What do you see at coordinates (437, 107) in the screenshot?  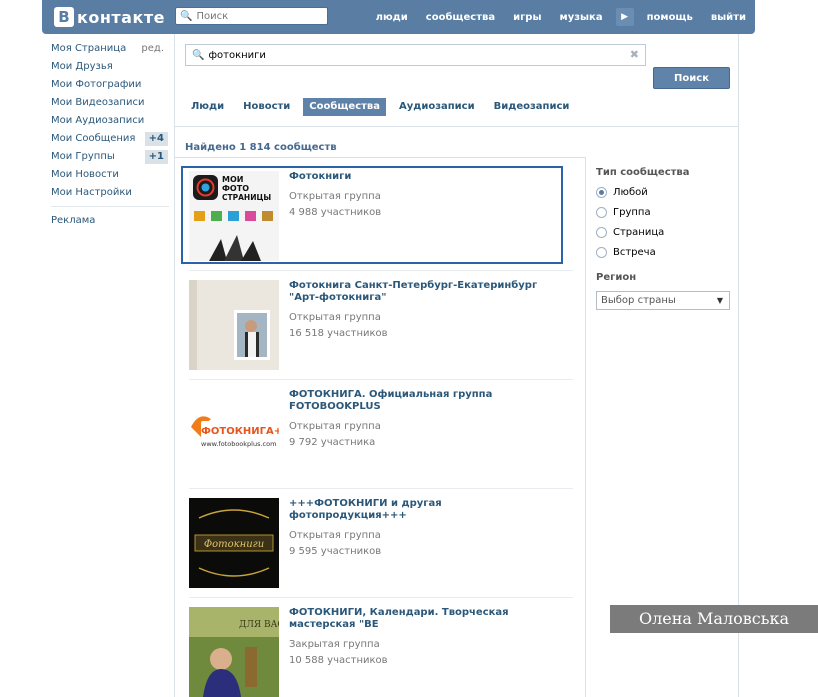 I see `tab-audio: Аудиозаписи` at bounding box center [437, 107].